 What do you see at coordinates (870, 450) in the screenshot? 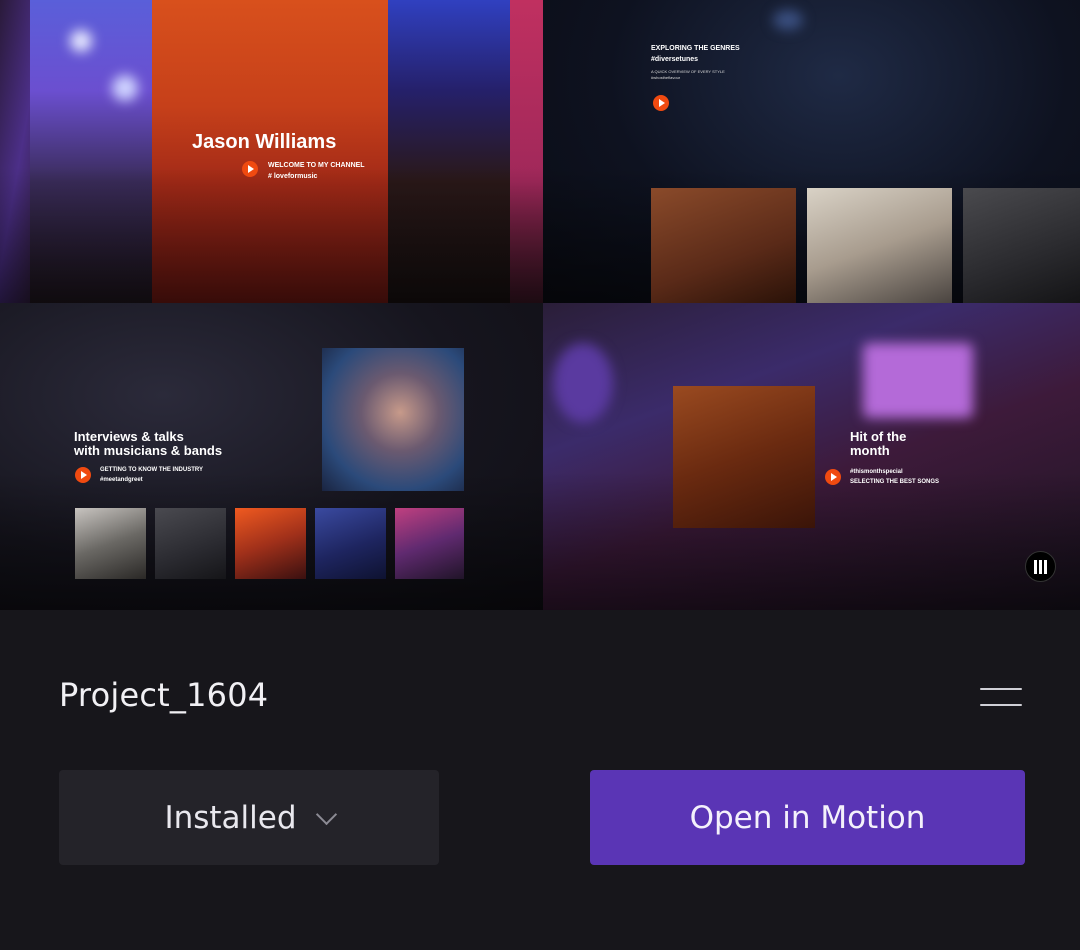
I see `hit-line-2: month` at bounding box center [870, 450].